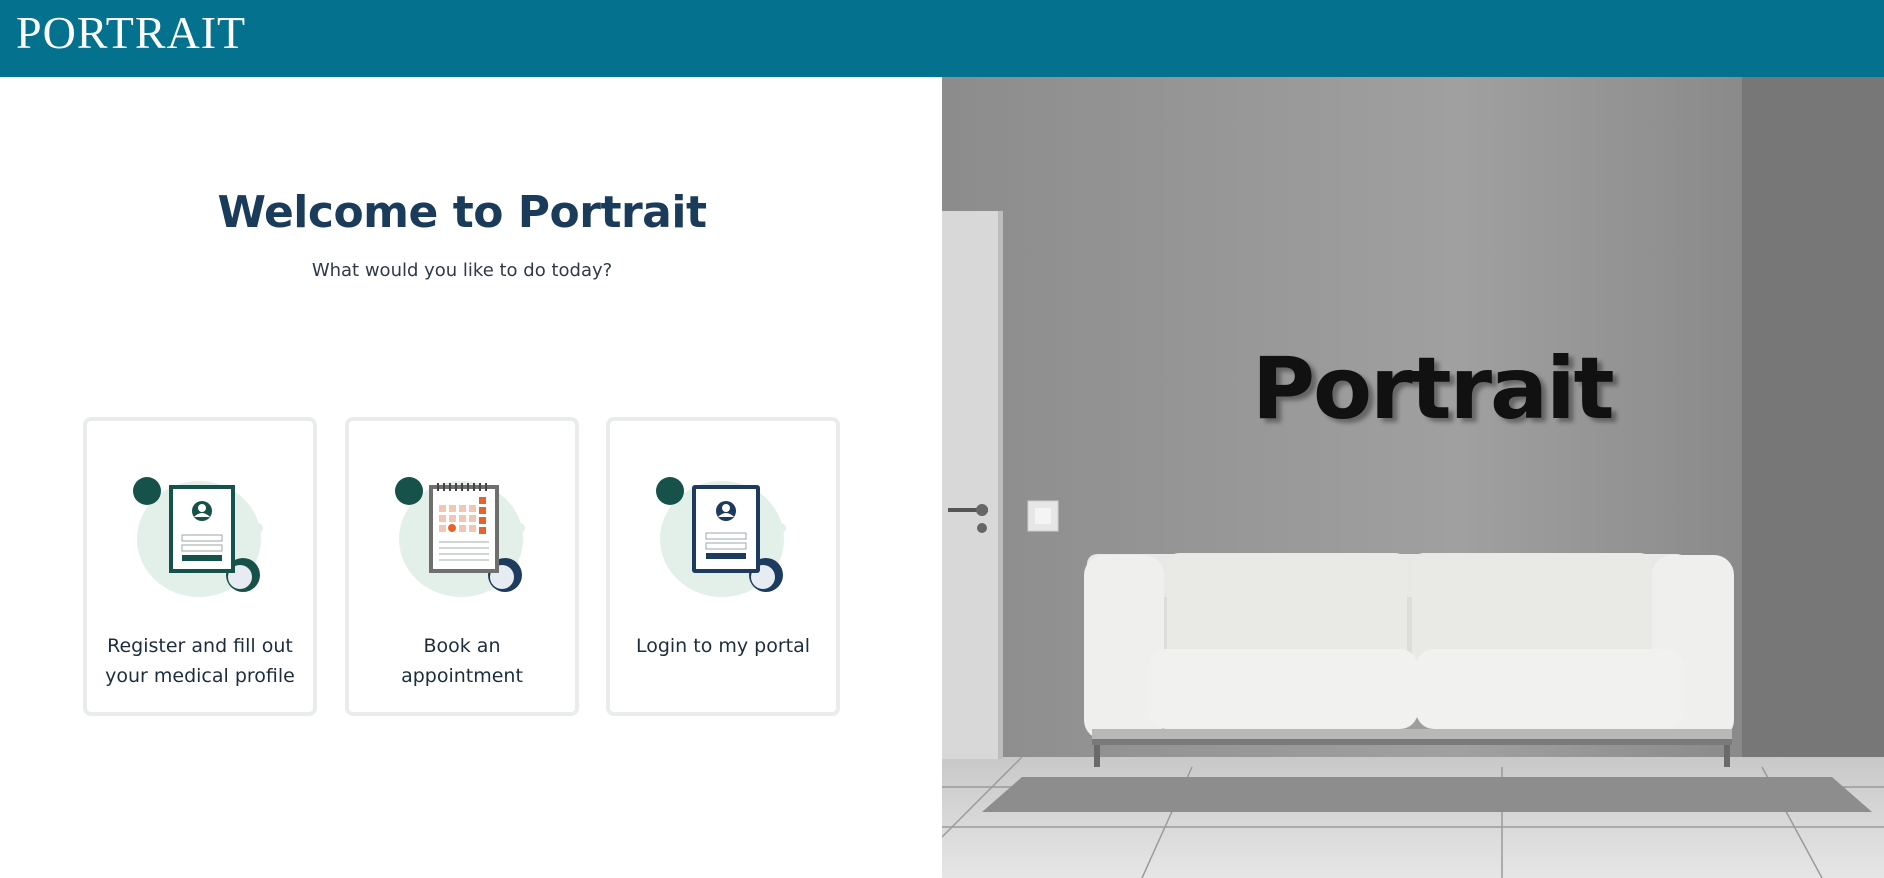 This screenshot has height=878, width=1884. Describe the element at coordinates (462, 270) in the screenshot. I see `page-subtitle: What would you like to do today?` at that location.